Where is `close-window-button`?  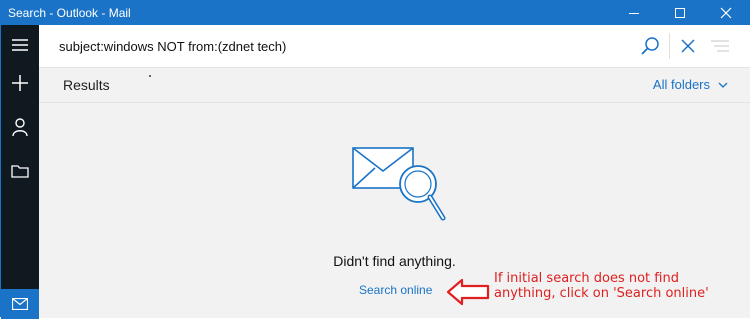
close-window-button is located at coordinates (726, 13).